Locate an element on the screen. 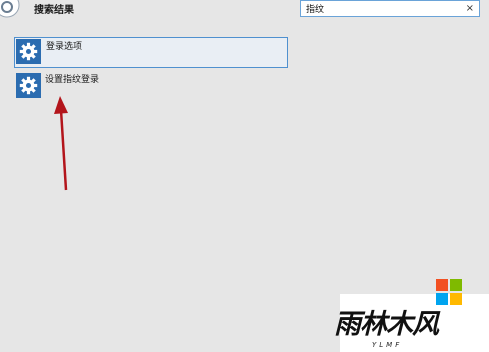 The width and height of the screenshot is (489, 352). watermark: 雨林木风 YLMF is located at coordinates (408, 312).